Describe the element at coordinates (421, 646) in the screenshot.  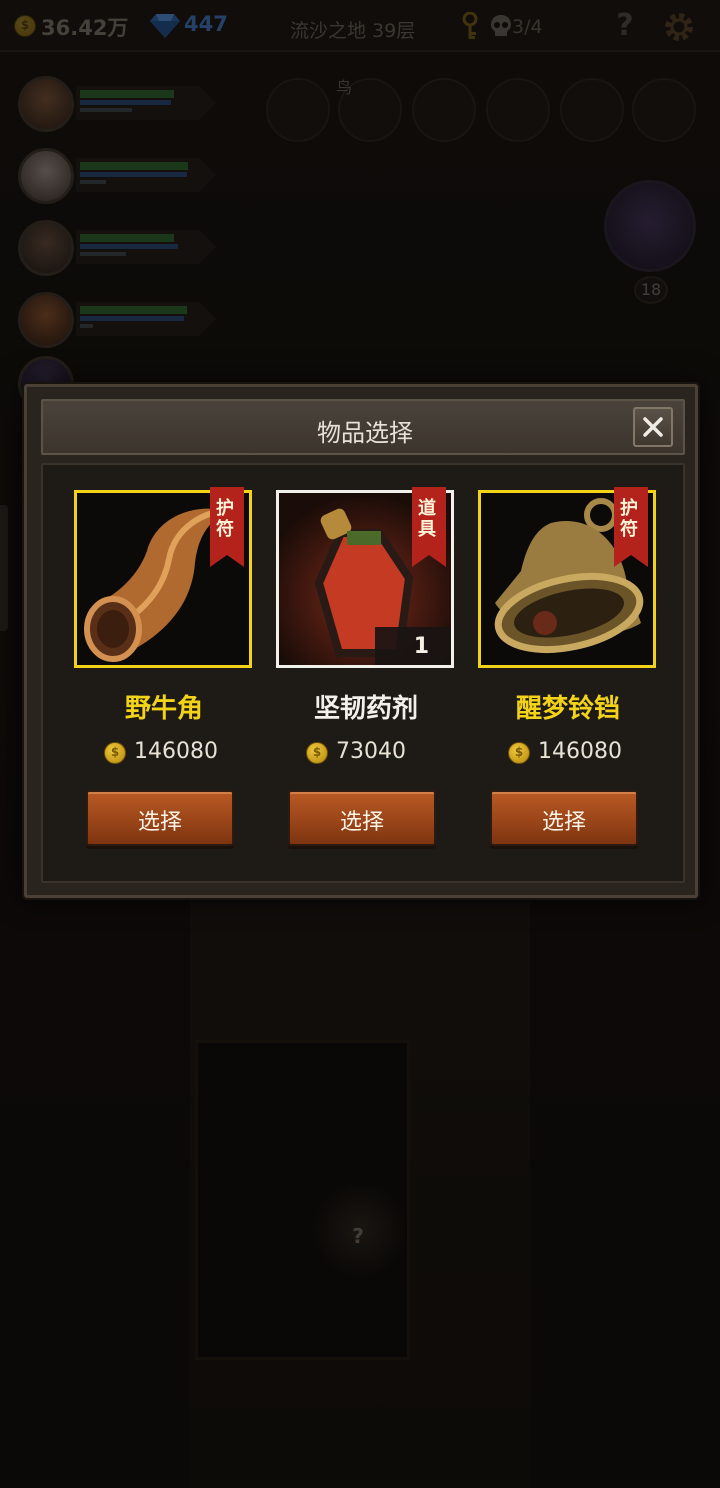
I see `item-count: 1` at that location.